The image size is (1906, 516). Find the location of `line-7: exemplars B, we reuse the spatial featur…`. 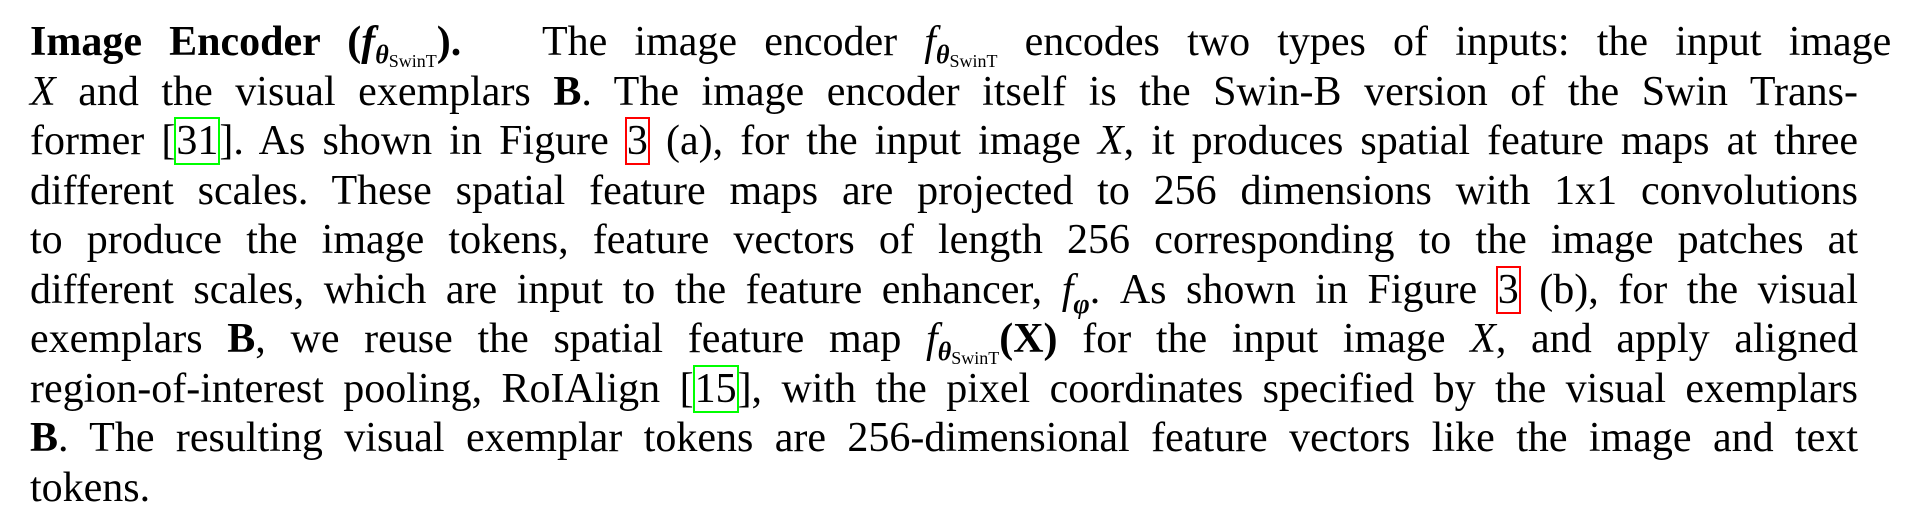

line-7: exemplars B, we reuse the spatial featur… is located at coordinates (944, 342).